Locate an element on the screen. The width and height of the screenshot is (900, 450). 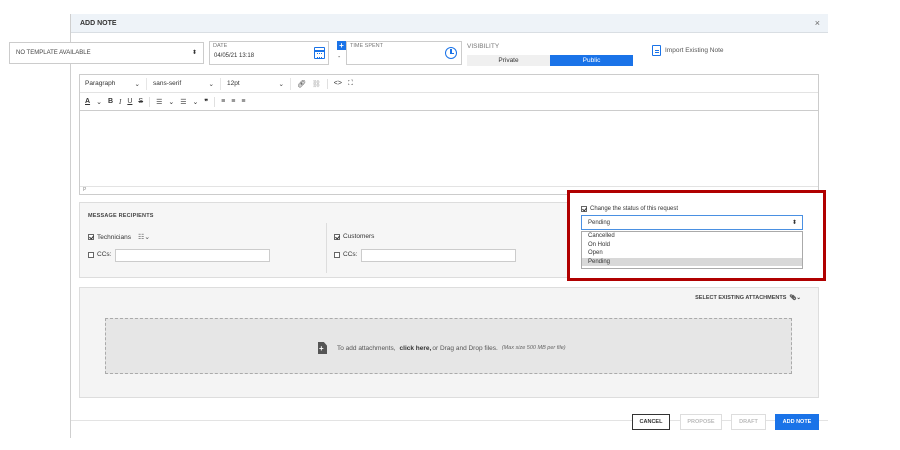
fullscreen-icon: ⛶ is located at coordinates (350, 84).